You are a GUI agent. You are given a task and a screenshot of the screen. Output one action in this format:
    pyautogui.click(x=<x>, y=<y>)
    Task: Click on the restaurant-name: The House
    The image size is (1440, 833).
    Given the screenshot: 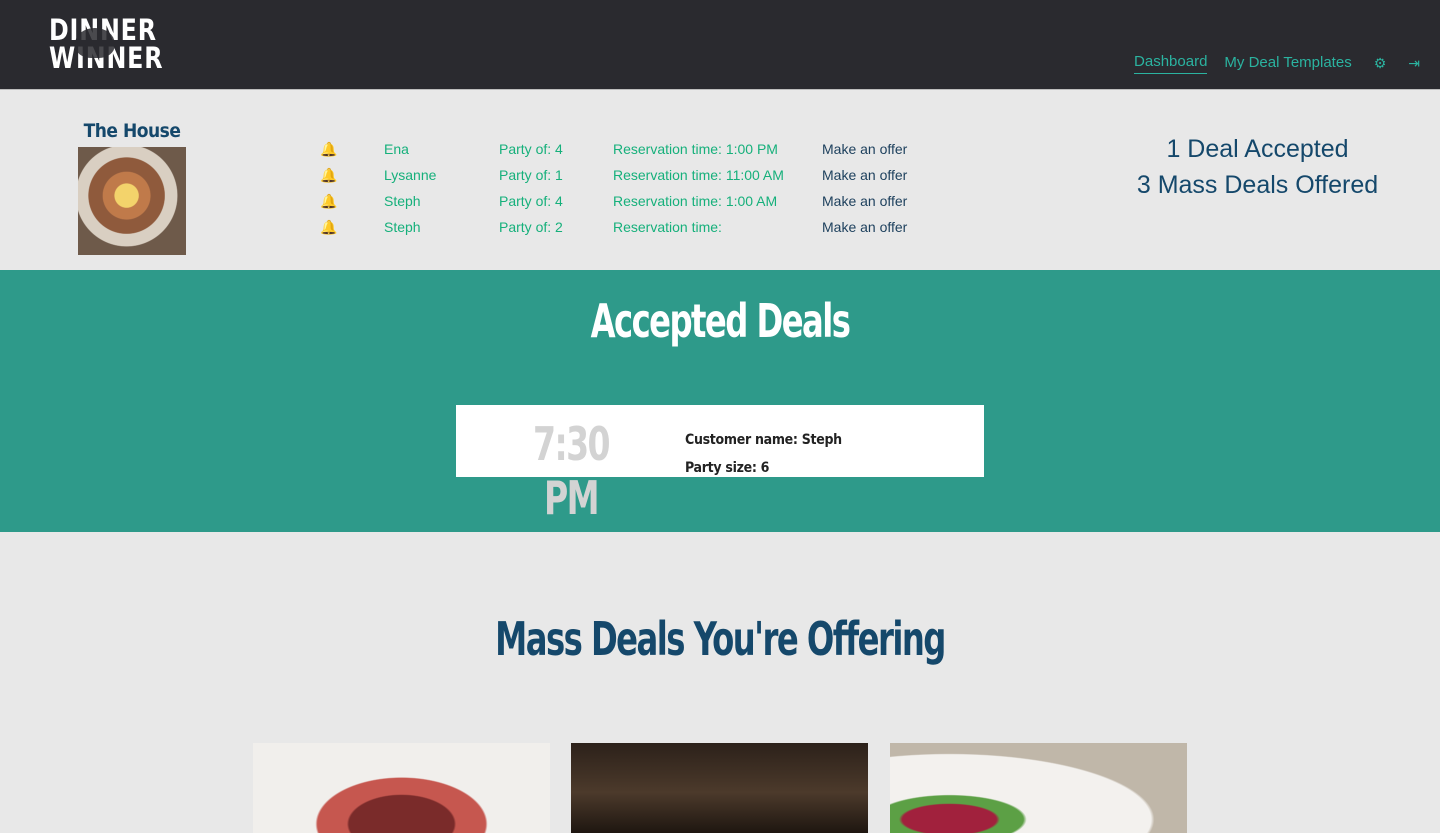 What is the action you would take?
    pyautogui.click(x=132, y=131)
    